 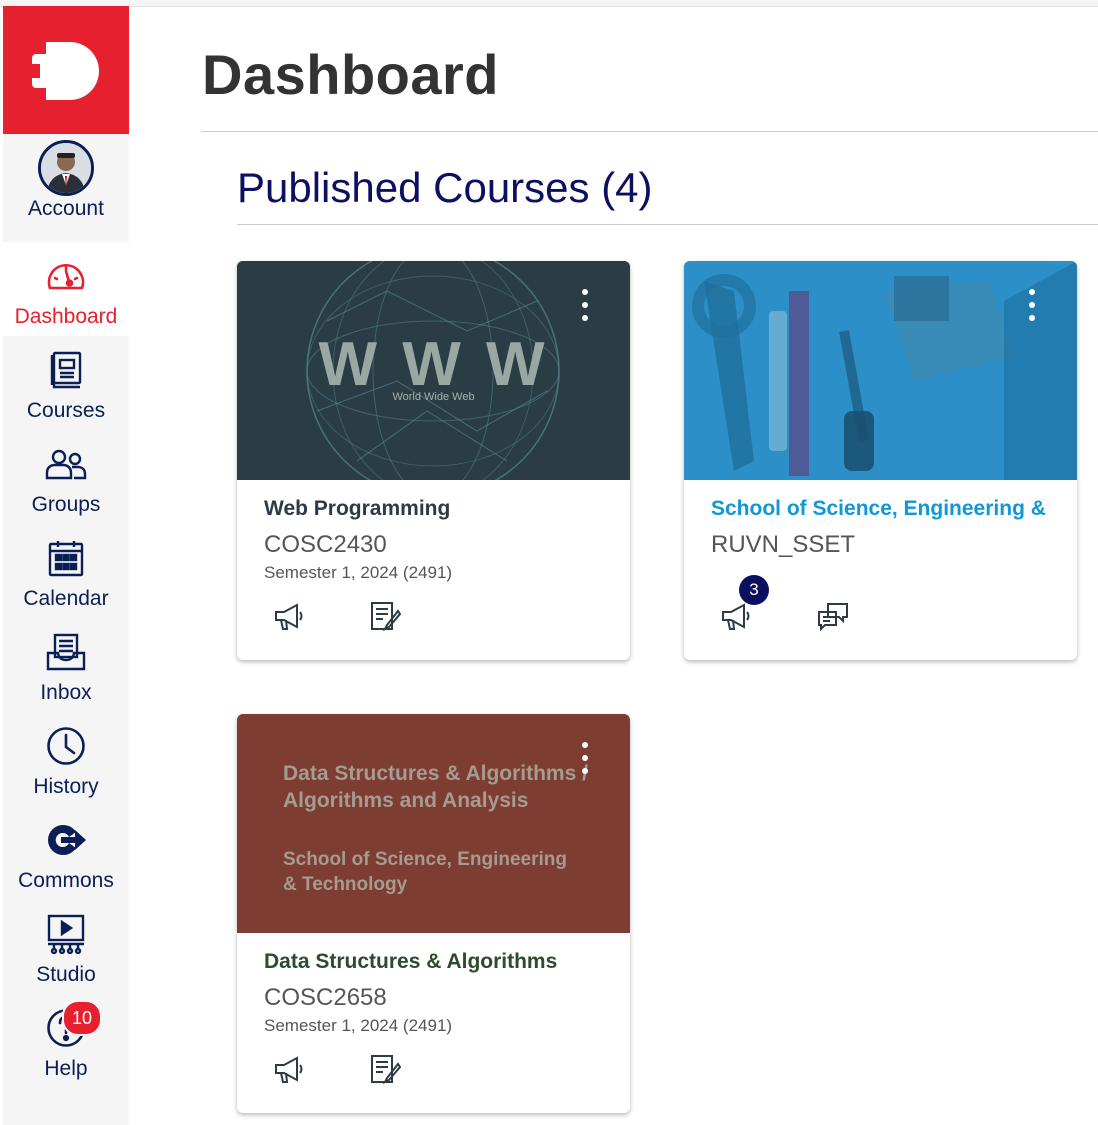 What do you see at coordinates (445, 187) in the screenshot?
I see `section-title: Published Courses (4)` at bounding box center [445, 187].